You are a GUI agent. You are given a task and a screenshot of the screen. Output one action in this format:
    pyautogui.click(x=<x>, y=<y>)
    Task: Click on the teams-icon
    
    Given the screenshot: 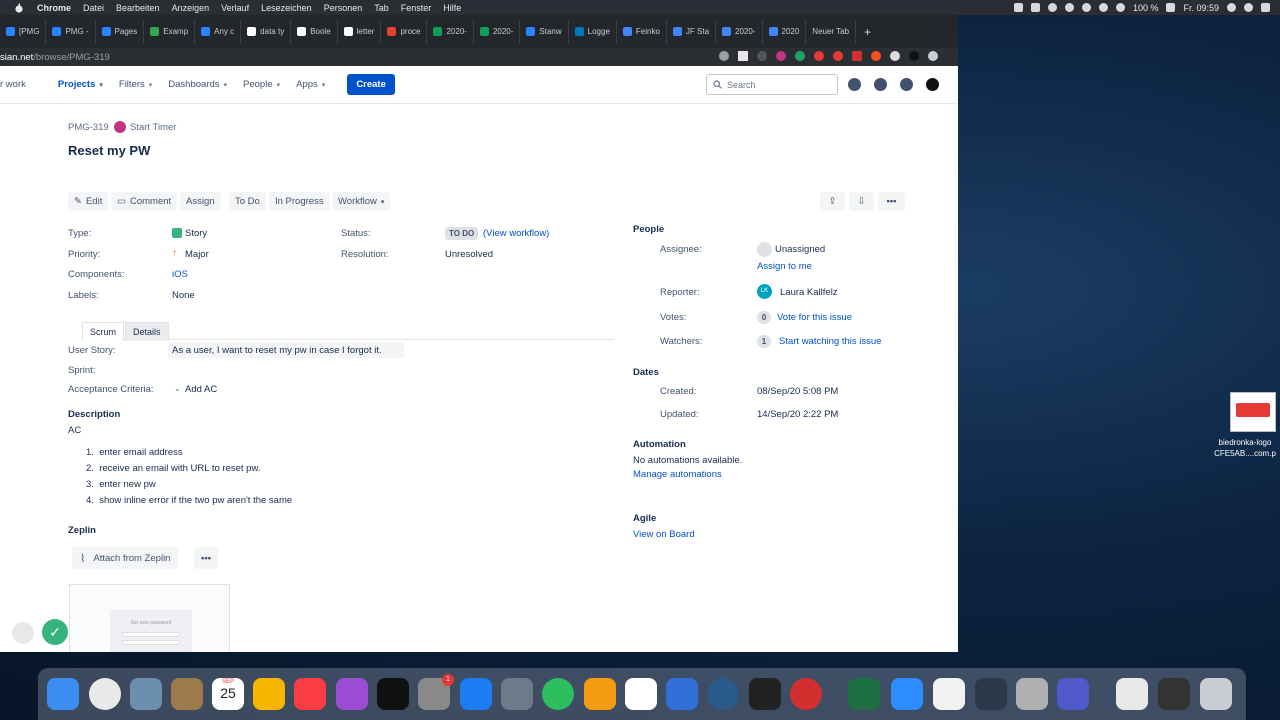 What is the action you would take?
    pyautogui.click(x=1073, y=694)
    